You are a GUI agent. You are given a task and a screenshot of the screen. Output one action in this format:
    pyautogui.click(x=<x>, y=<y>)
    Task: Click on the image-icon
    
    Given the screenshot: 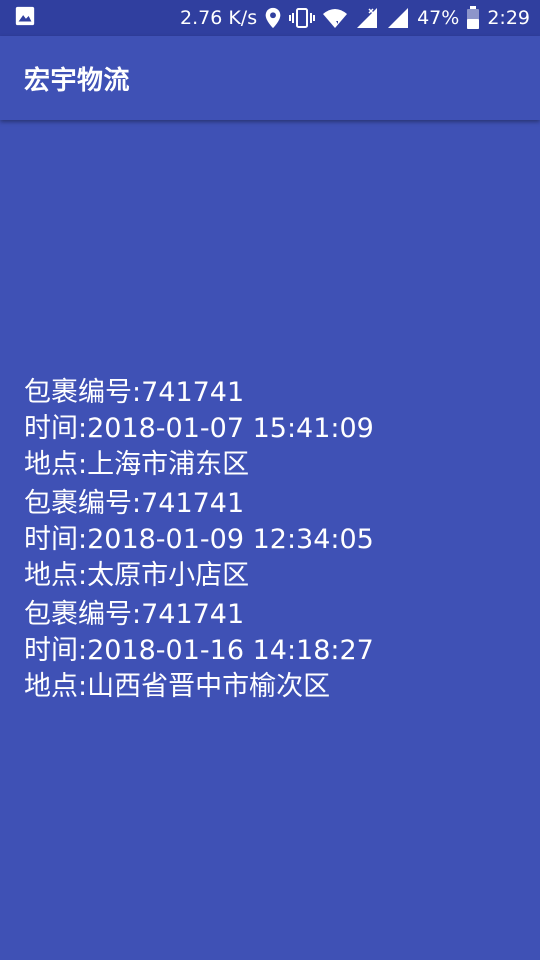 What is the action you would take?
    pyautogui.click(x=25, y=18)
    